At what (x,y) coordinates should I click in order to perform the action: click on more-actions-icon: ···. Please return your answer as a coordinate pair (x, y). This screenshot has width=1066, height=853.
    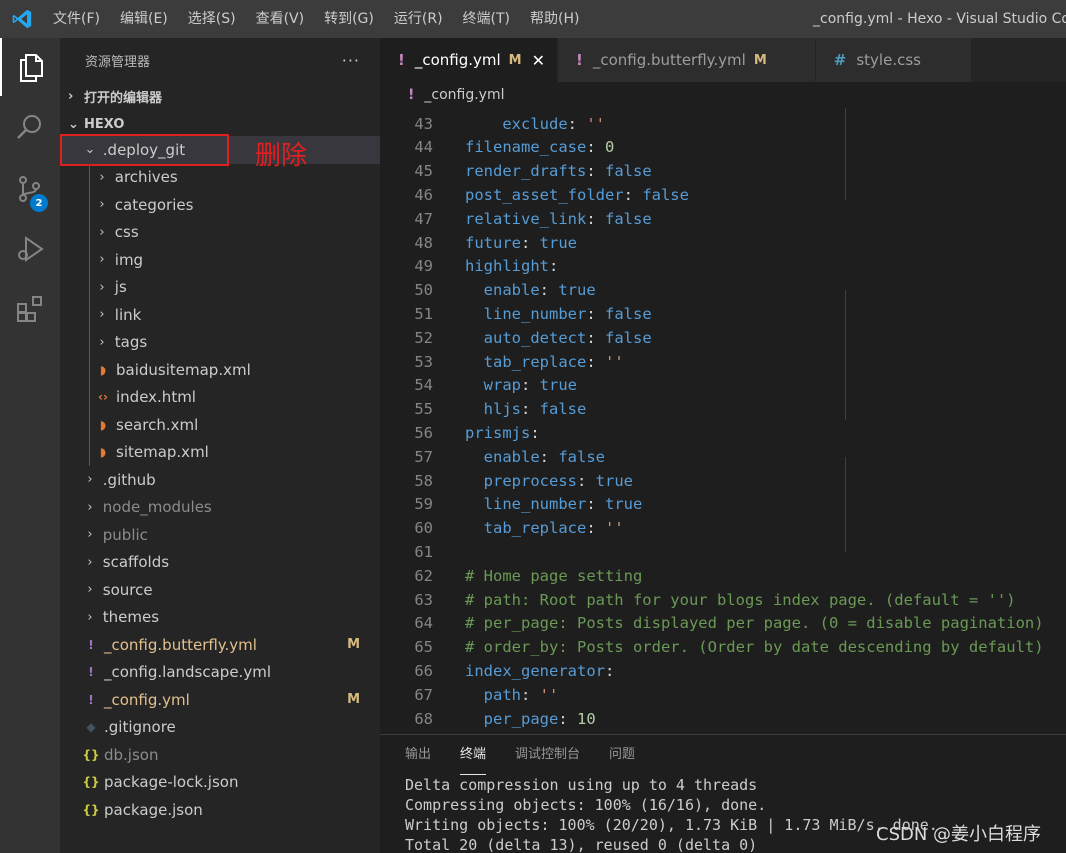
    Looking at the image, I should click on (351, 60).